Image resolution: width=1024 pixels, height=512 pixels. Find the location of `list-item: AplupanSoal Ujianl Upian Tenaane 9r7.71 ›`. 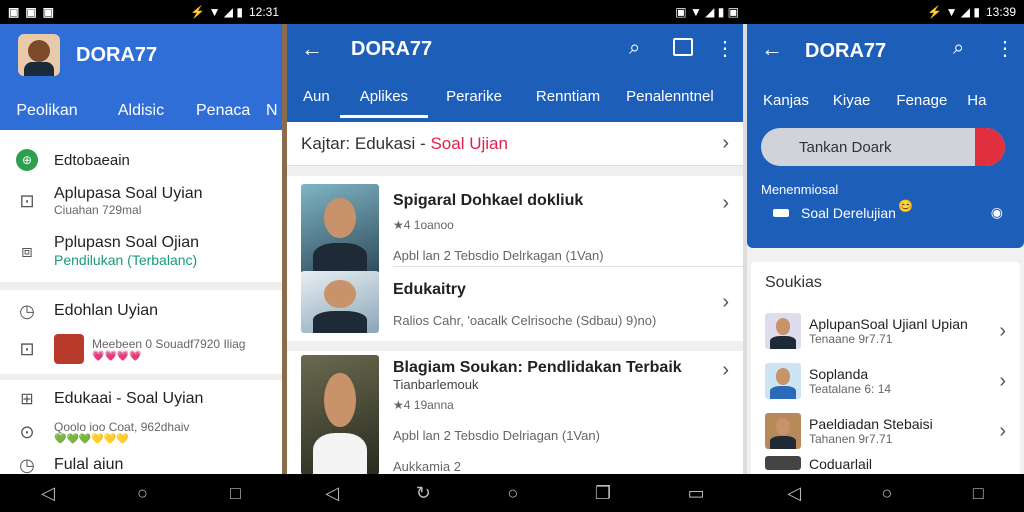

list-item: AplupanSoal Ujianl Upian Tenaane 9r7.71 › is located at coordinates (885, 331).